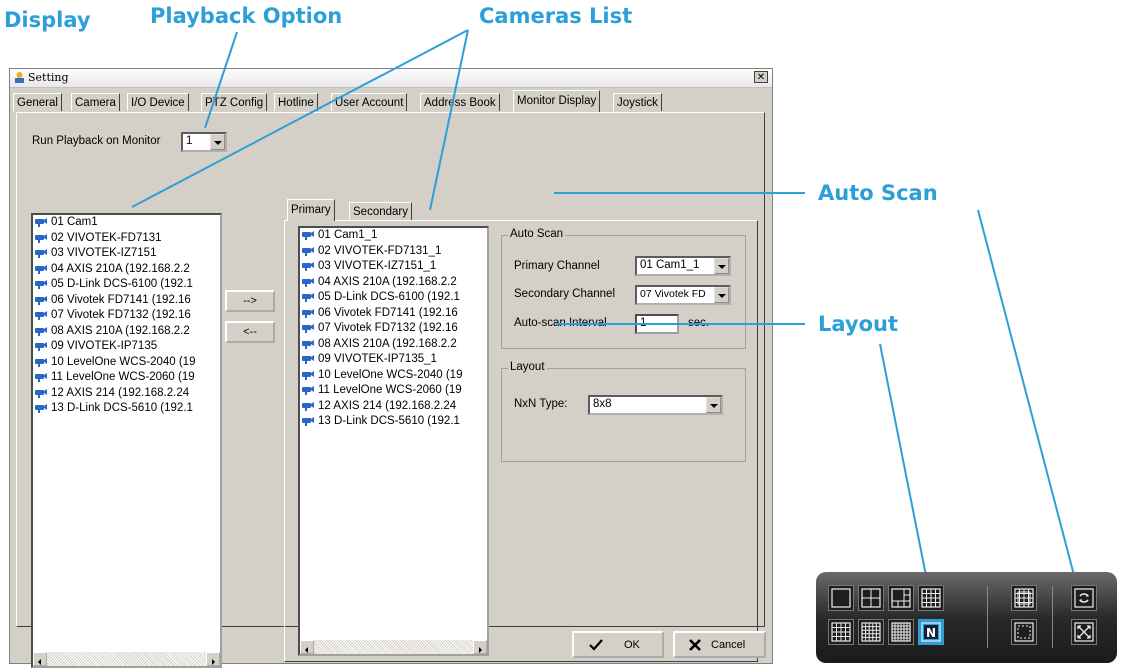  What do you see at coordinates (234, 102) in the screenshot?
I see `tab-ptz-config: PTZ Config` at bounding box center [234, 102].